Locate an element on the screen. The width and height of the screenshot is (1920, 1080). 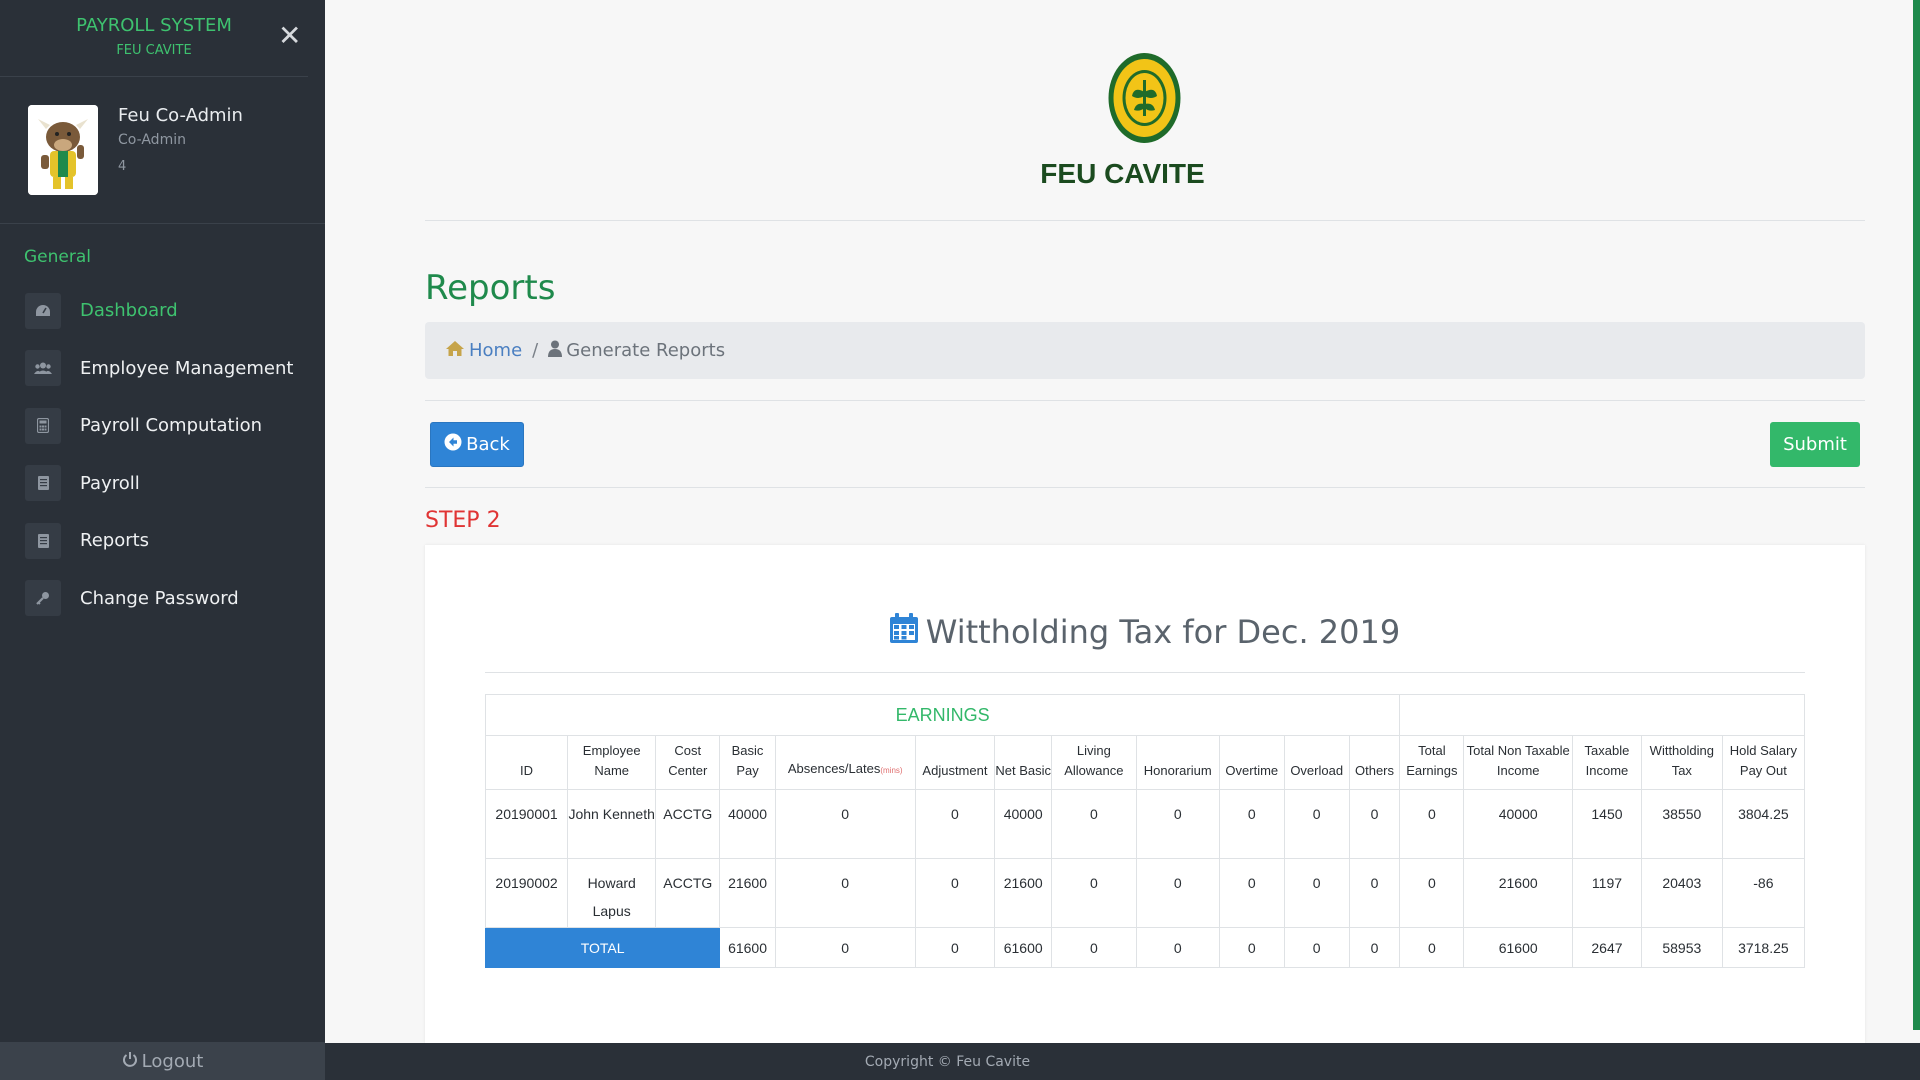
user-name: Feu Co-Admin is located at coordinates (180, 115).